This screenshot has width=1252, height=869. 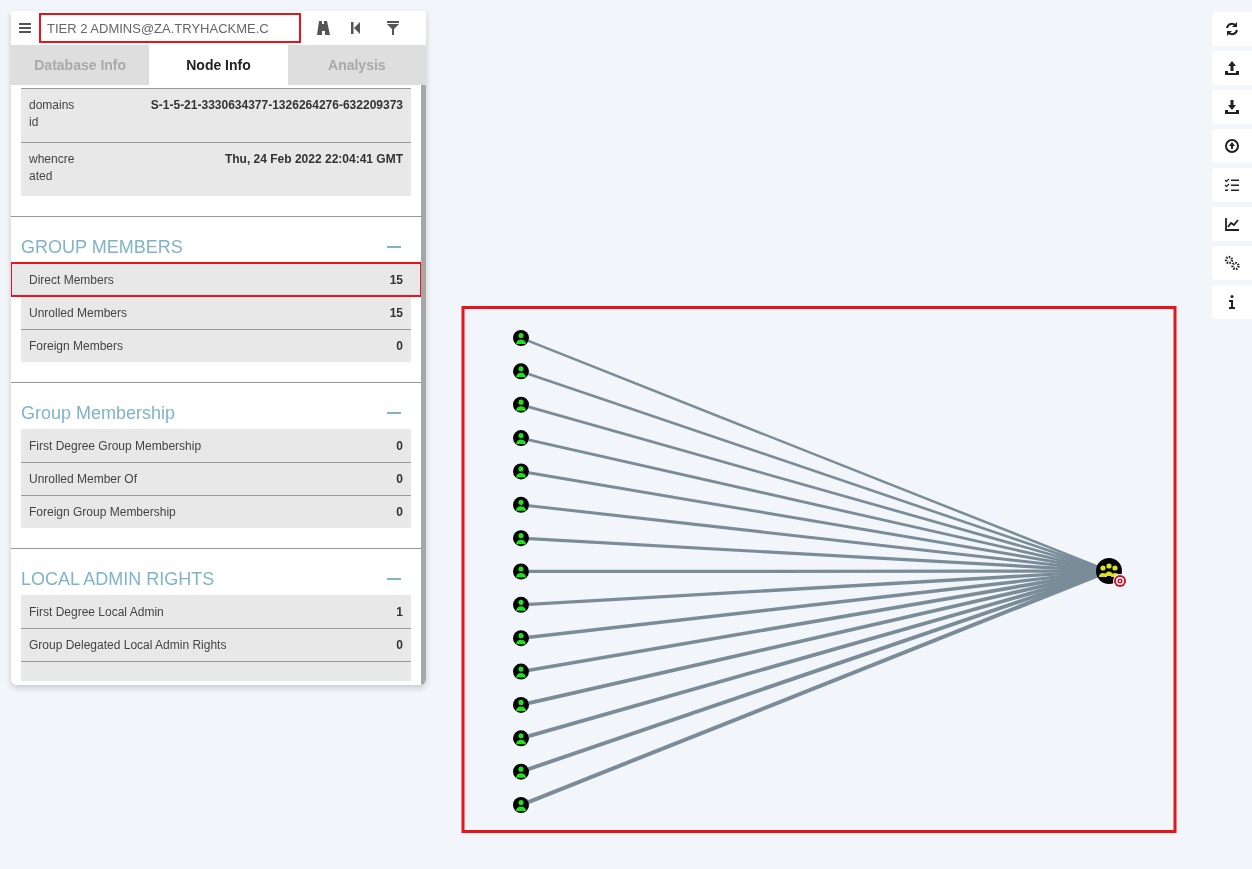 I want to click on upload-button, so click(x=1232, y=68).